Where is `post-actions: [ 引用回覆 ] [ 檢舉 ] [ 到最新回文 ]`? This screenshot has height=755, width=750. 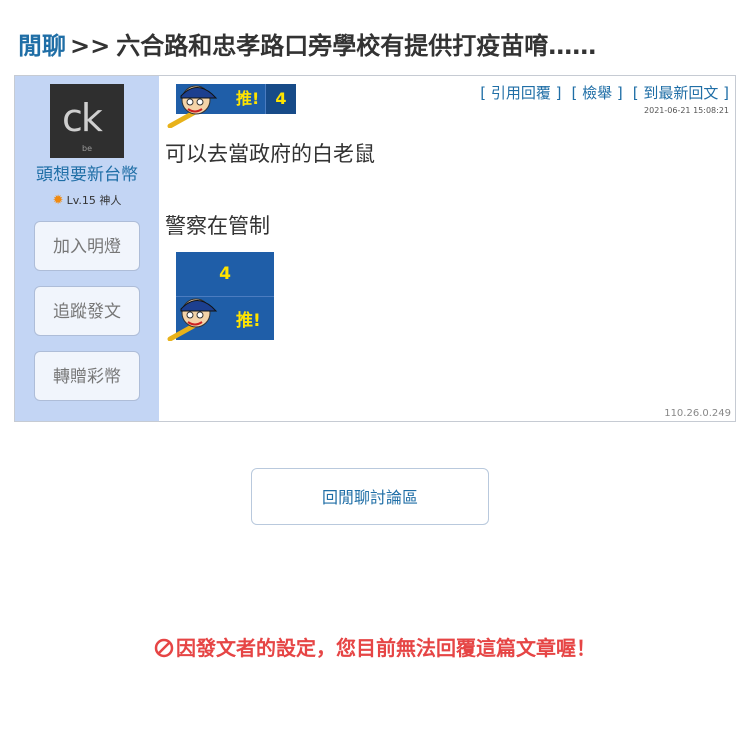 post-actions: [ 引用回覆 ] [ 檢舉 ] [ 到最新回文 ] is located at coordinates (599, 92).